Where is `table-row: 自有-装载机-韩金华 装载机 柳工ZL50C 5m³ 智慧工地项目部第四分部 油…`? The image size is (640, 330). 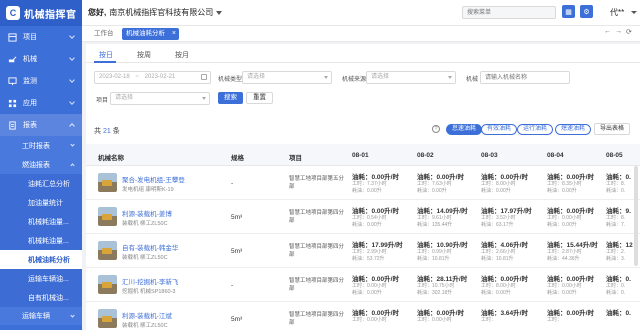 table-row: 自有-装载机-韩金华 装载机 柳工ZL50C 5m³ 智慧工地项目部第四分部 油… is located at coordinates (363, 251).